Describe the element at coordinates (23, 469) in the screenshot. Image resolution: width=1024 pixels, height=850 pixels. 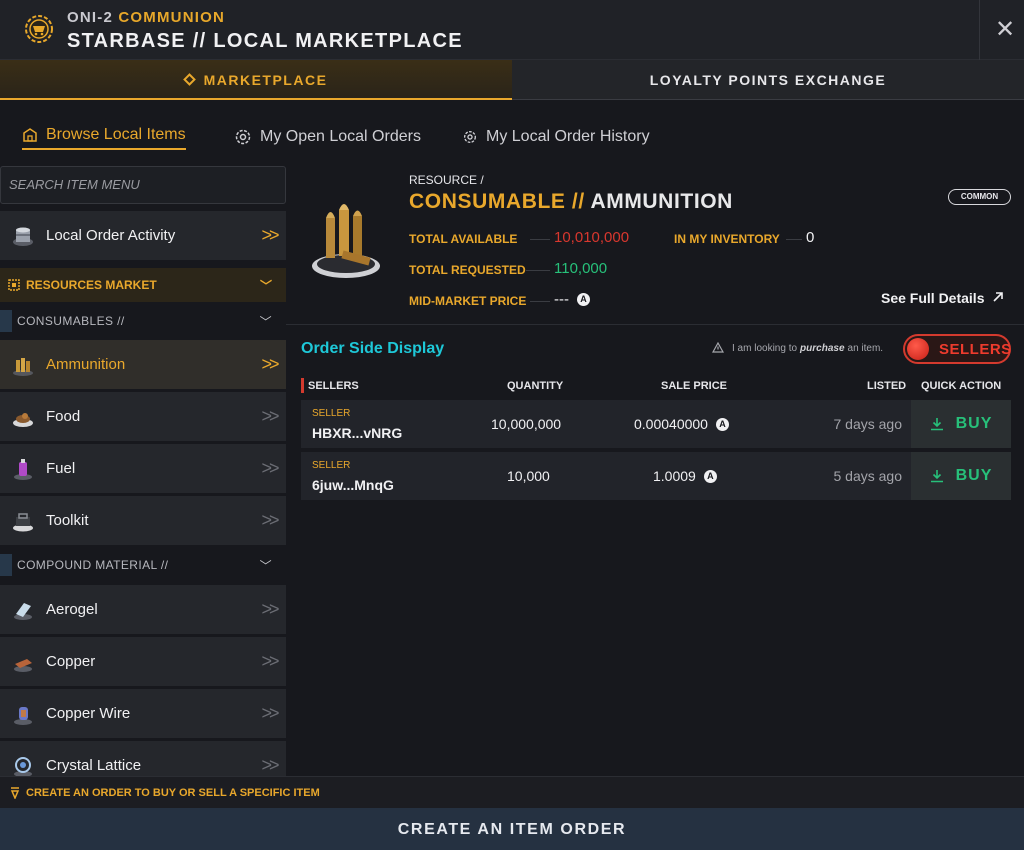
I see `fuel-icon` at that location.